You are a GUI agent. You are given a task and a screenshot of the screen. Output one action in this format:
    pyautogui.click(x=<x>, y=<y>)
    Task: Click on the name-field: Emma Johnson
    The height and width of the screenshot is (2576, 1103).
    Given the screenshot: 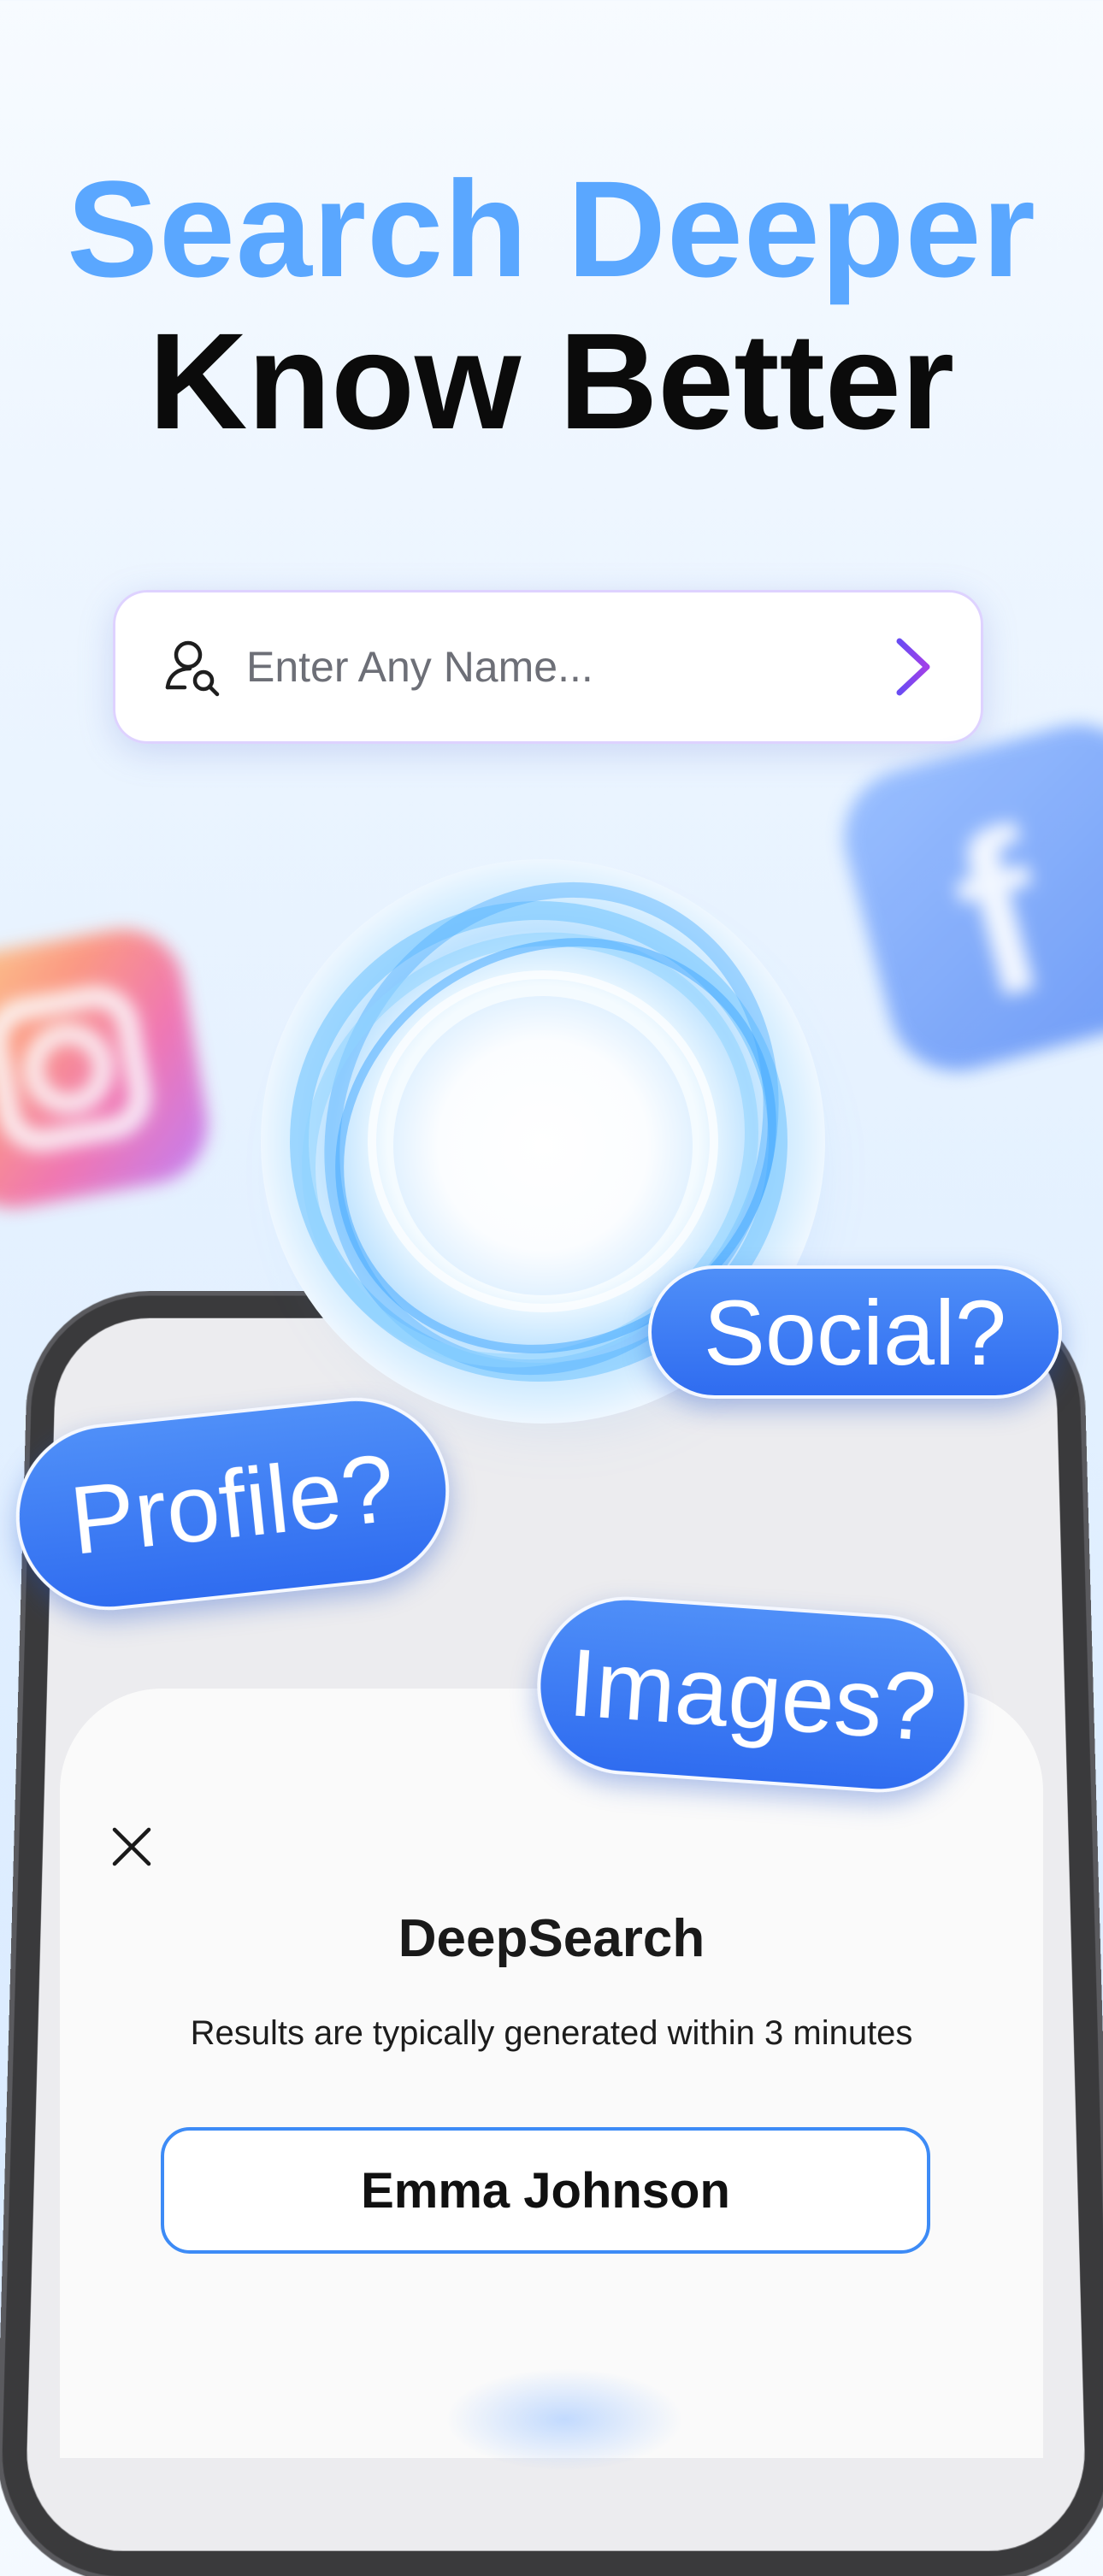 What is the action you would take?
    pyautogui.click(x=545, y=2191)
    